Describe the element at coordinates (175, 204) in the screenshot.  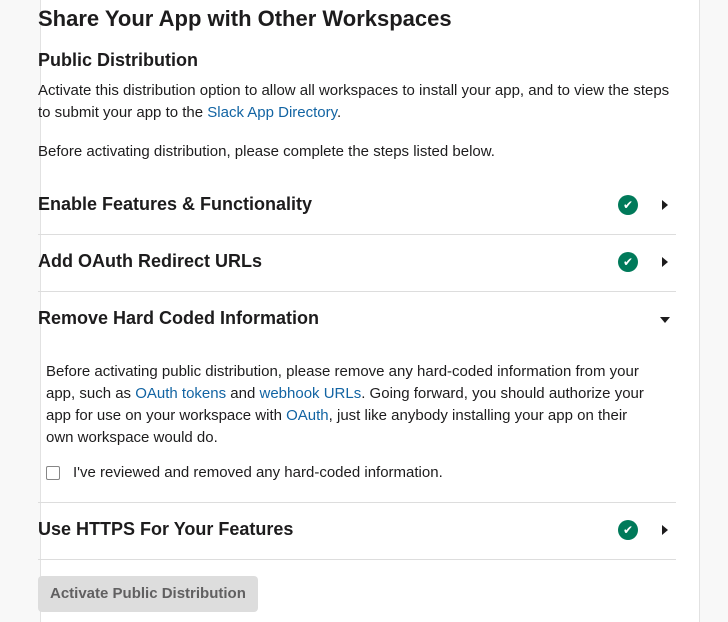
I see `section-title: Enable Features & Functionality` at that location.